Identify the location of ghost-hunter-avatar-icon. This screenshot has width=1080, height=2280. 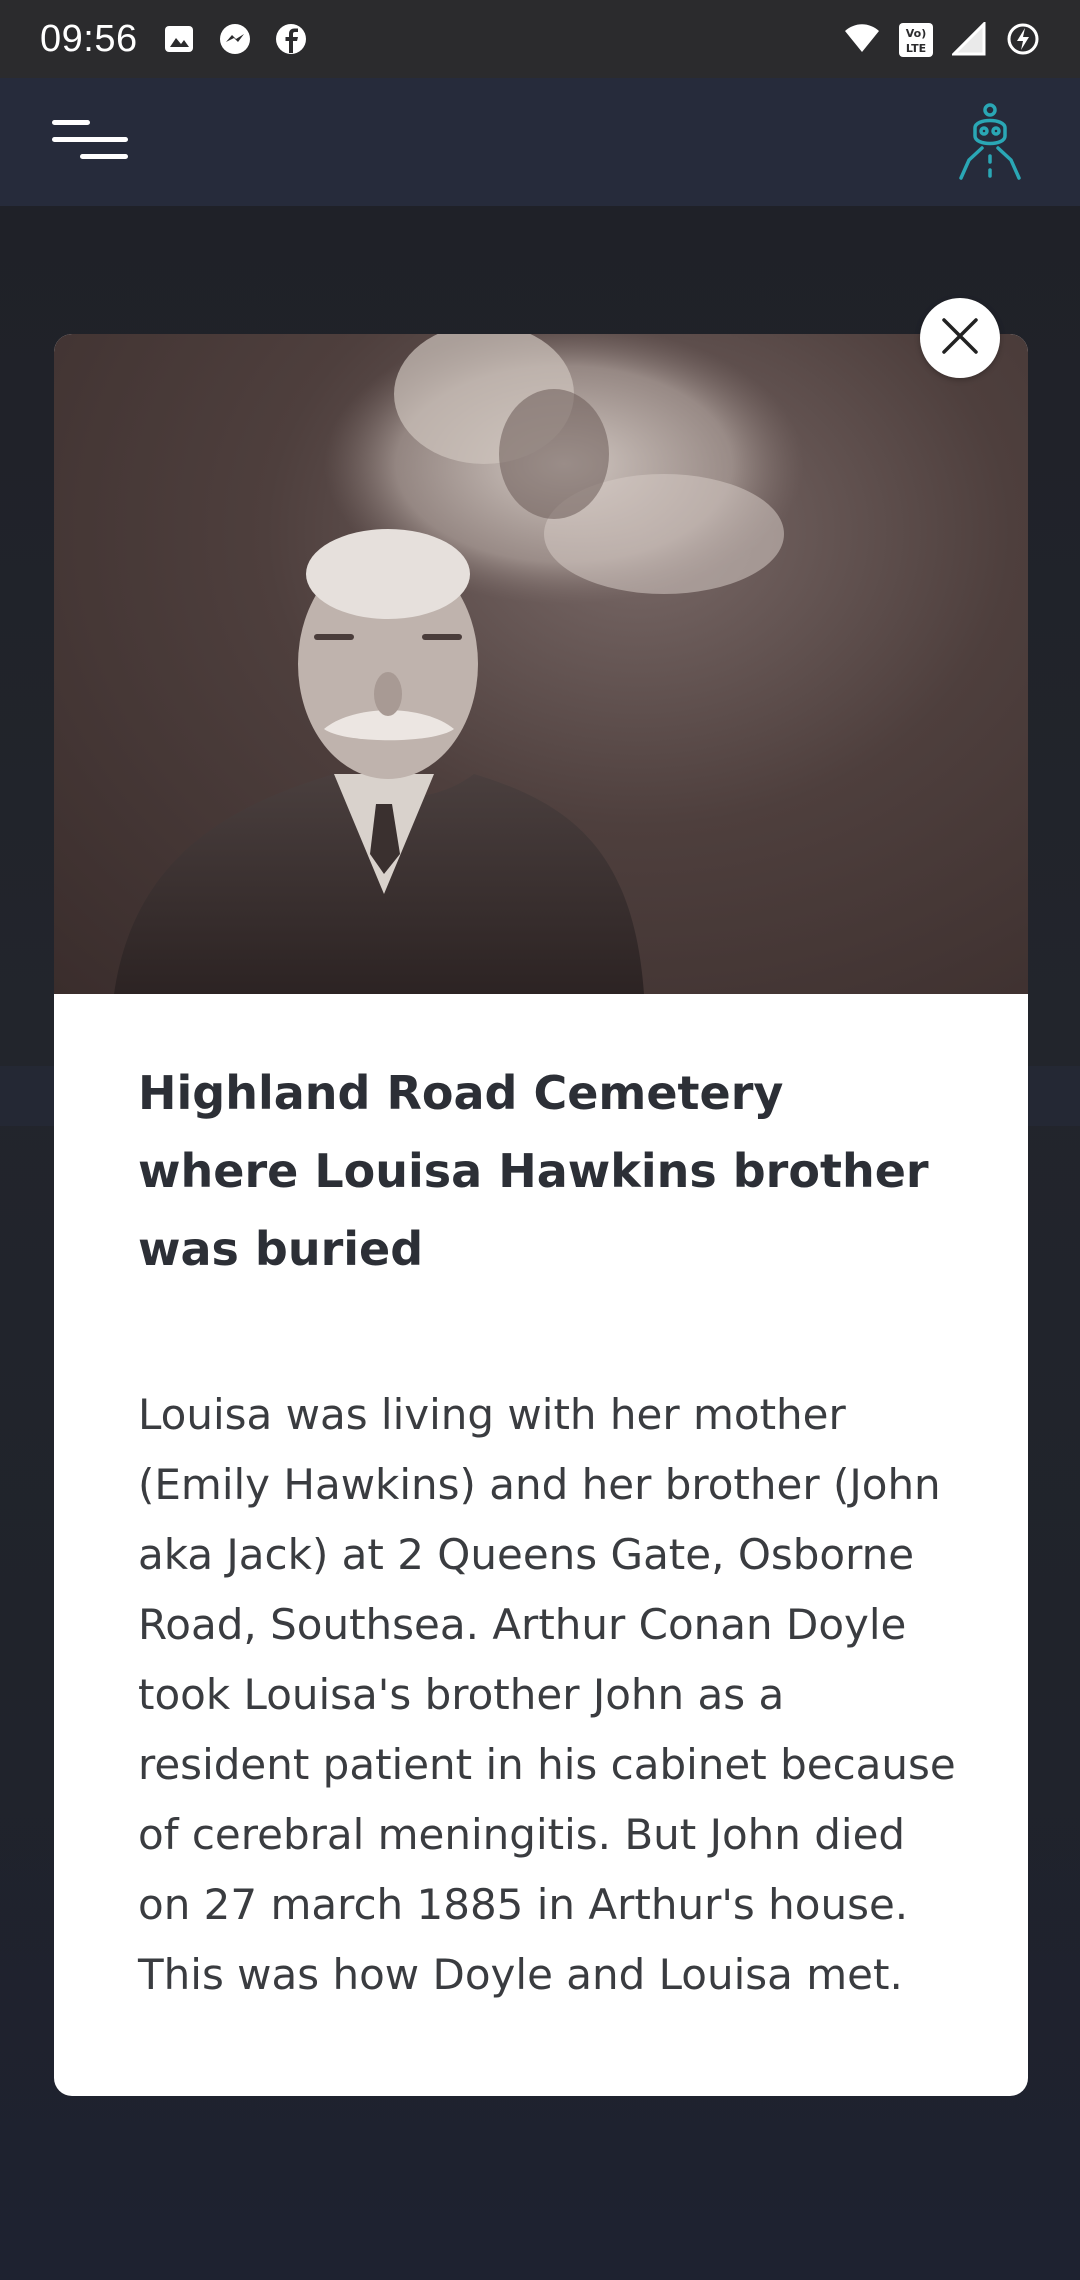
(990, 142).